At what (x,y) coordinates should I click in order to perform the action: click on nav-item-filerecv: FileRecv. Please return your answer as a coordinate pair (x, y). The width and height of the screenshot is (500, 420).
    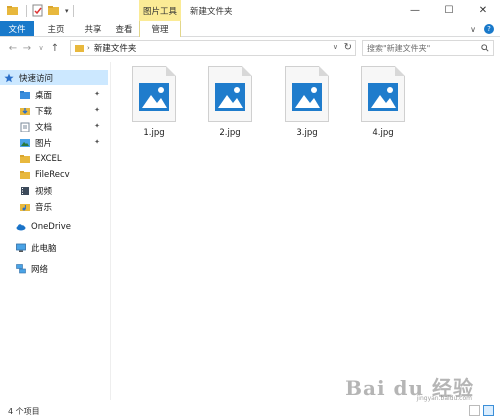
    Looking at the image, I should click on (54, 174).